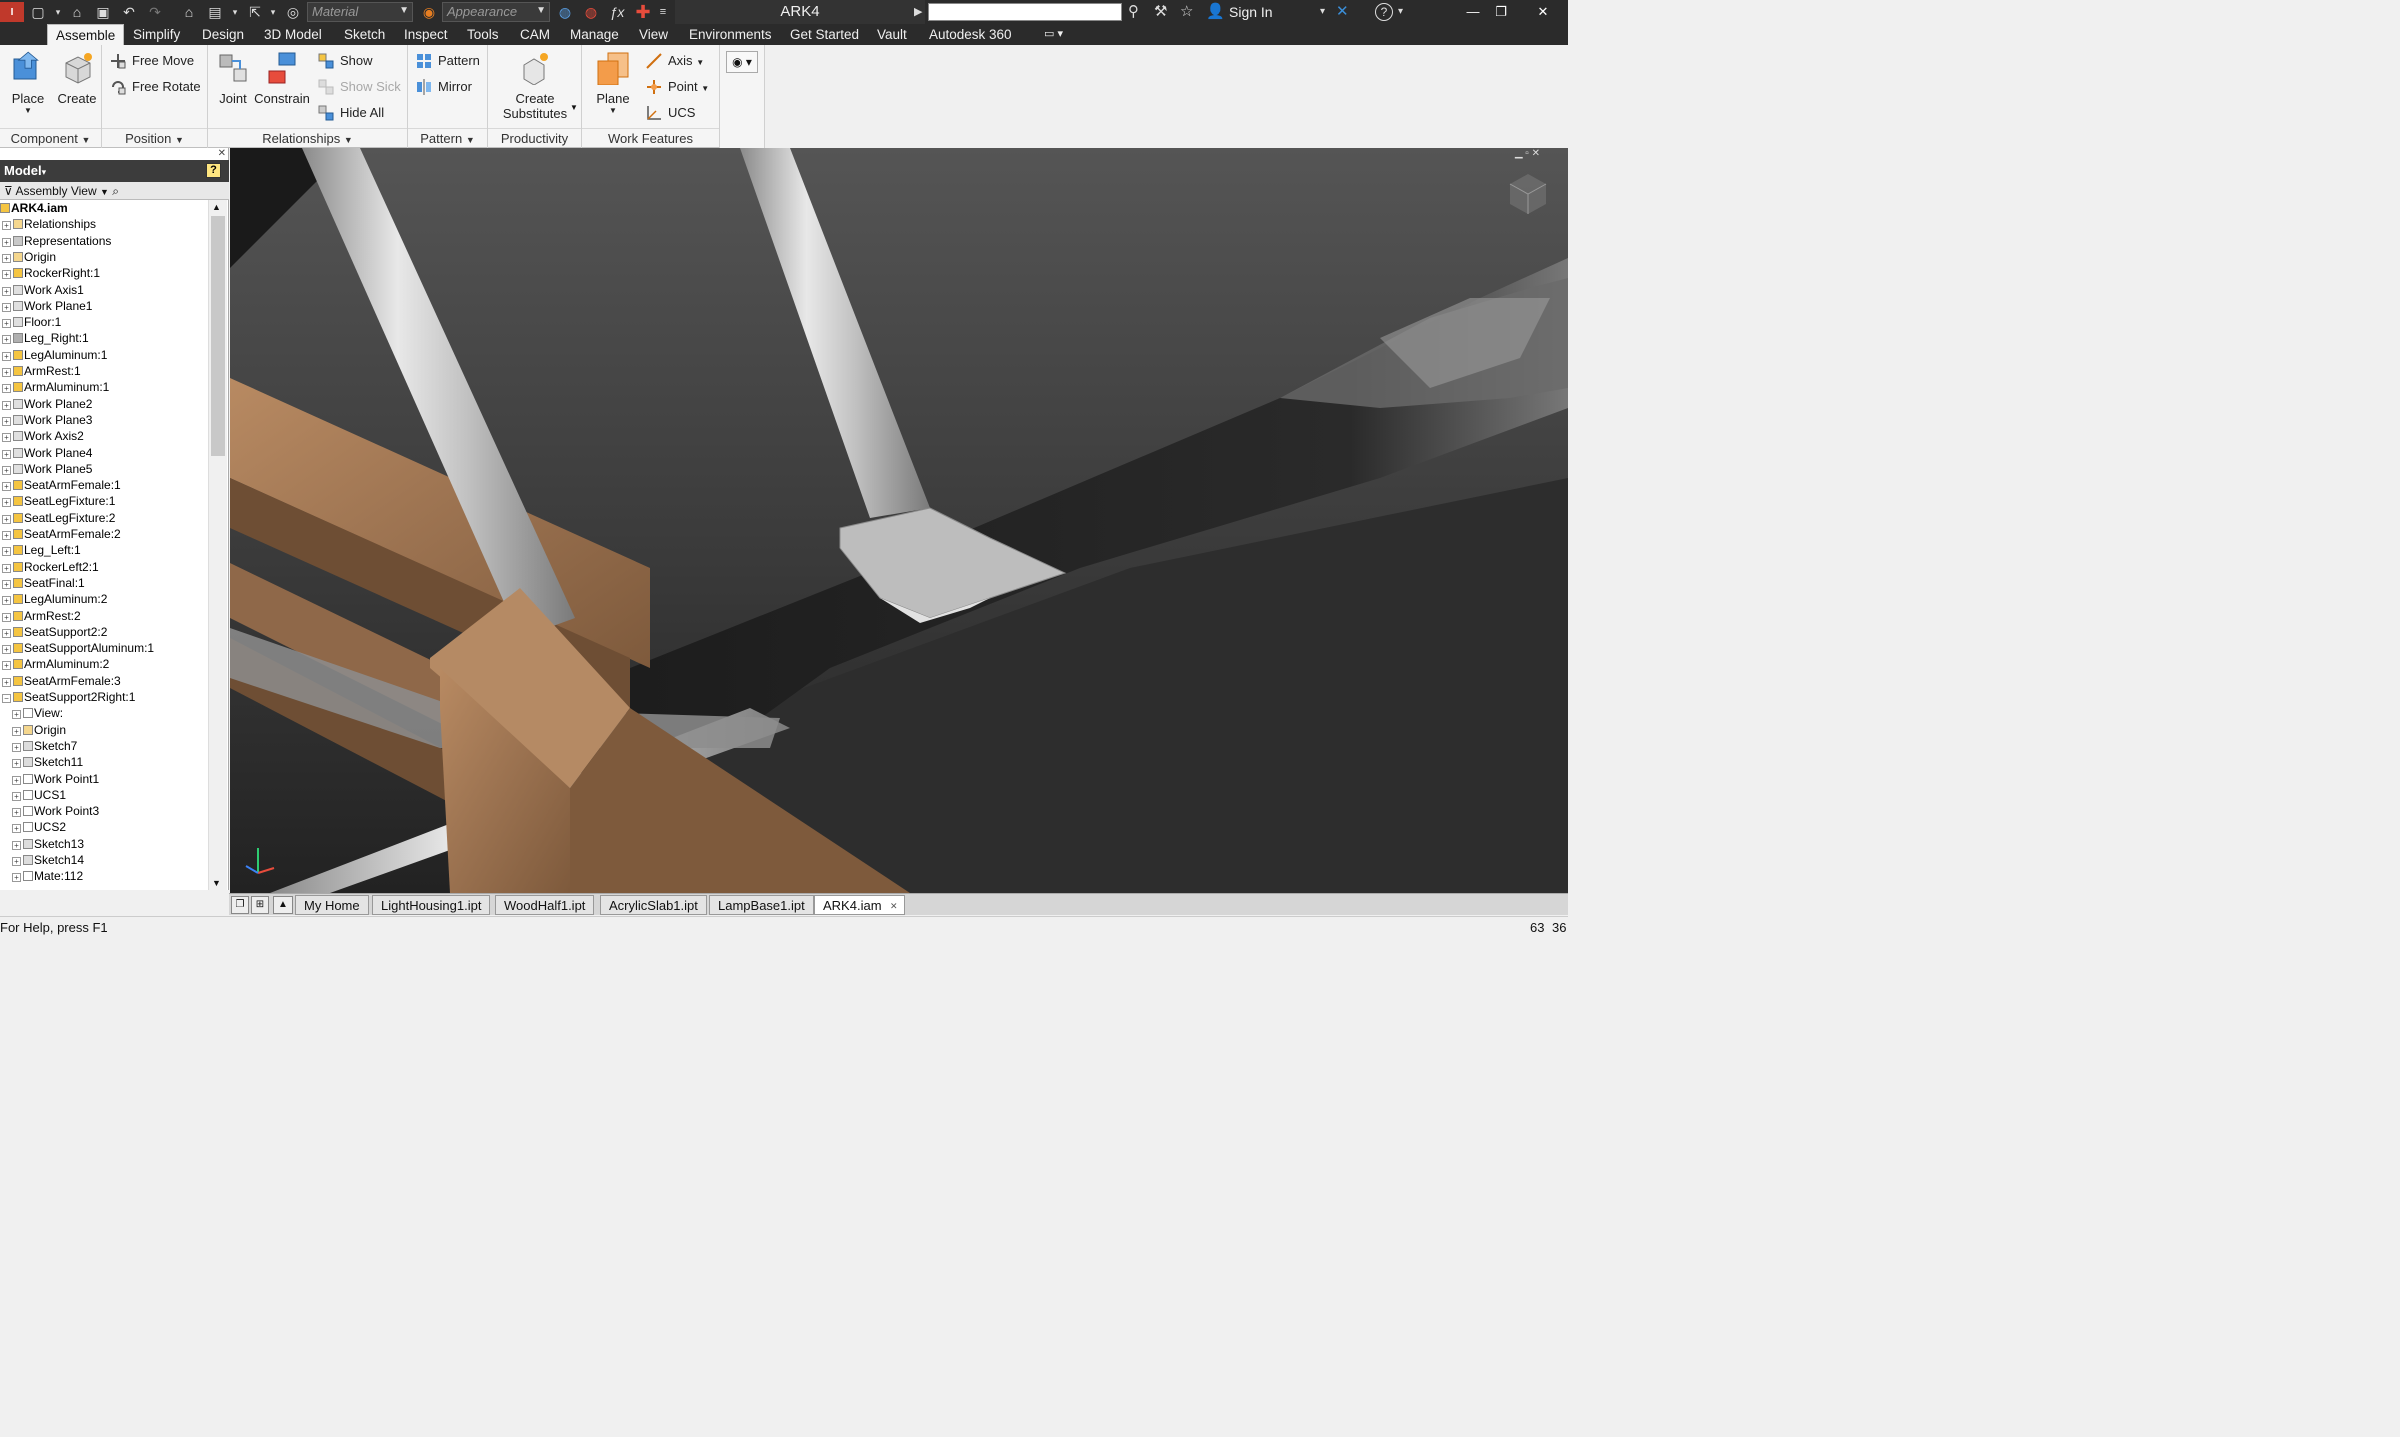 The width and height of the screenshot is (2400, 1437). What do you see at coordinates (129, 12) in the screenshot?
I see `undo-icon: ↶` at bounding box center [129, 12].